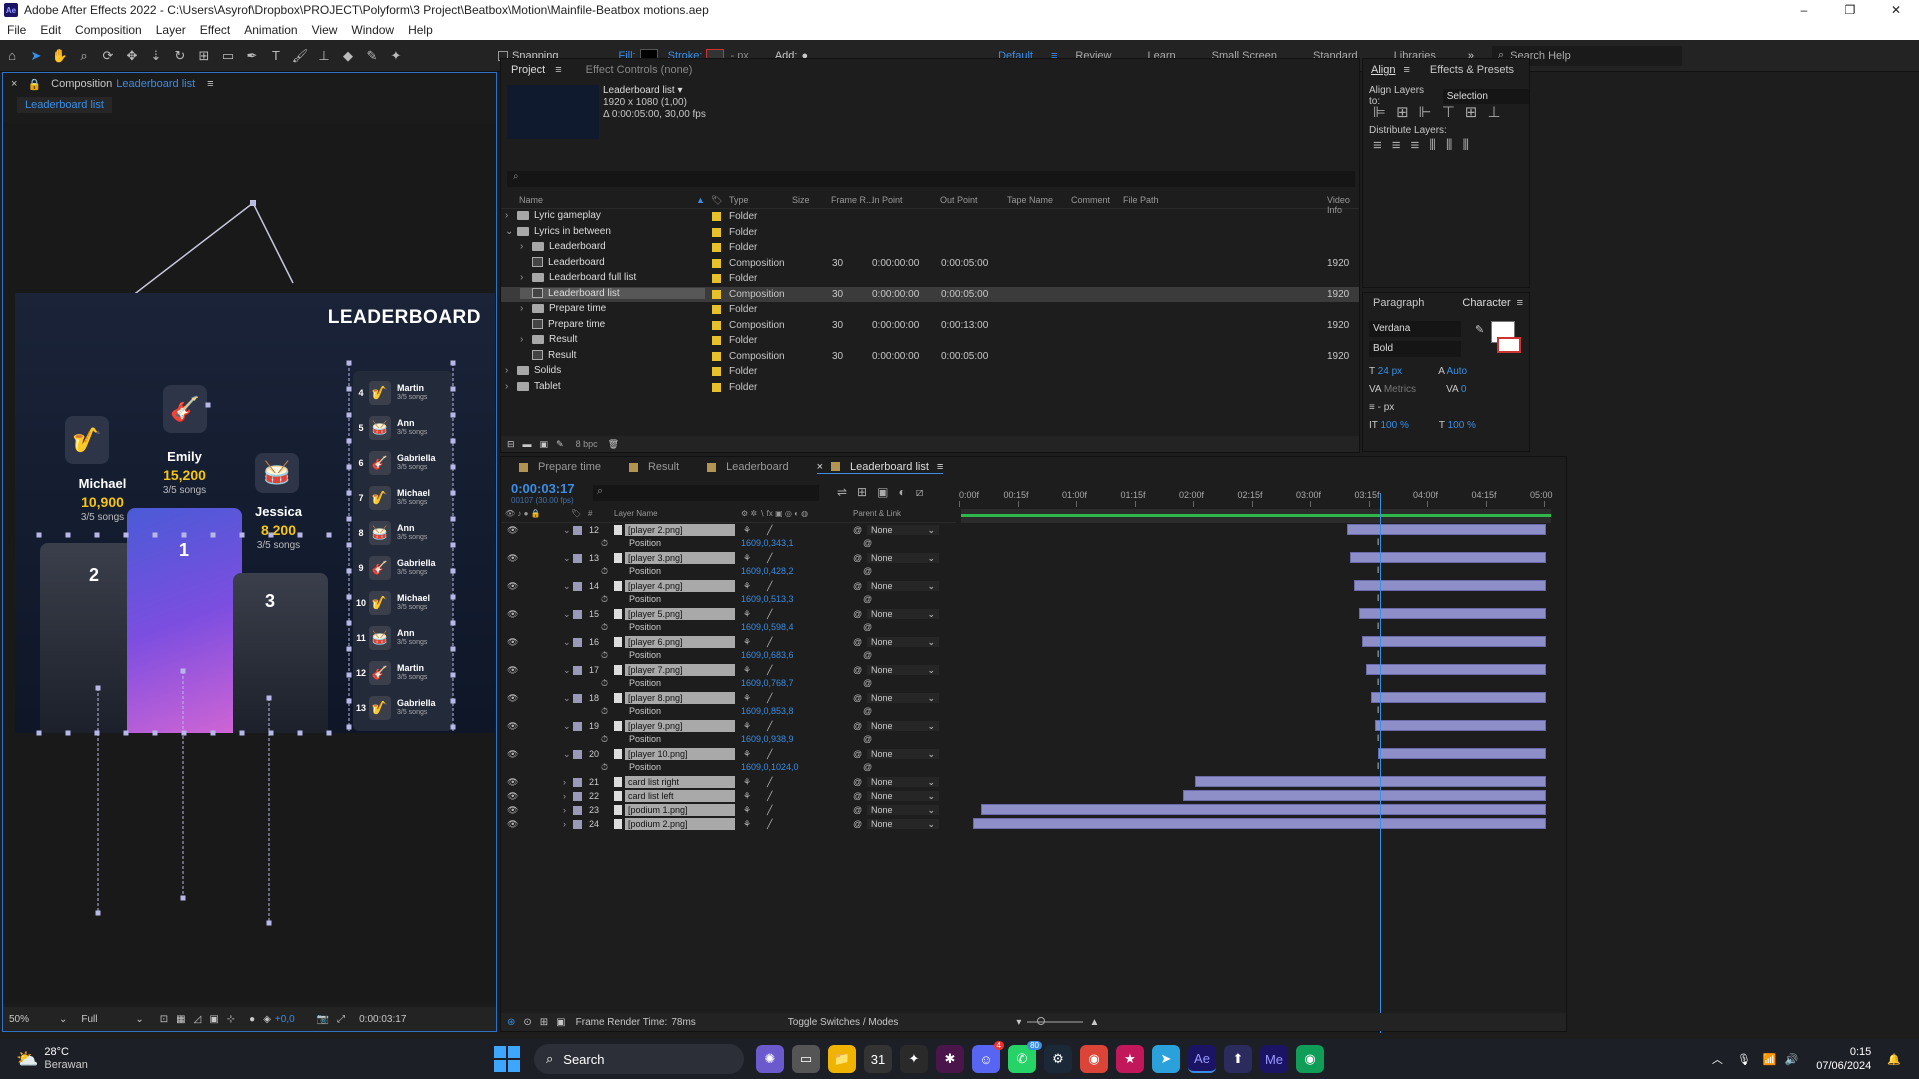 This screenshot has height=1079, width=1919. Describe the element at coordinates (1033, 810) in the screenshot. I see `layer-row: 👁 › 23 [podium 1.png] ⚘ ╱ @ None ⌄` at that location.